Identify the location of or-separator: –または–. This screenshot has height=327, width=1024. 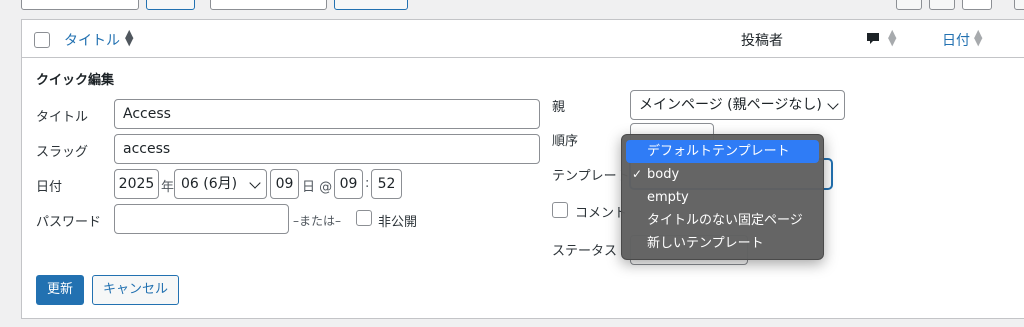
(317, 221).